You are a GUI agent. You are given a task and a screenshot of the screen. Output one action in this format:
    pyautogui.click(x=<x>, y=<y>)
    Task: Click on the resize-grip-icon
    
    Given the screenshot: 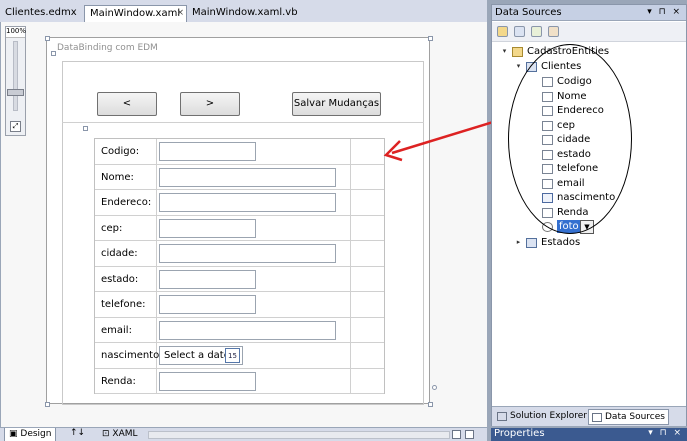 What is the action you would take?
    pyautogui.click(x=434, y=387)
    